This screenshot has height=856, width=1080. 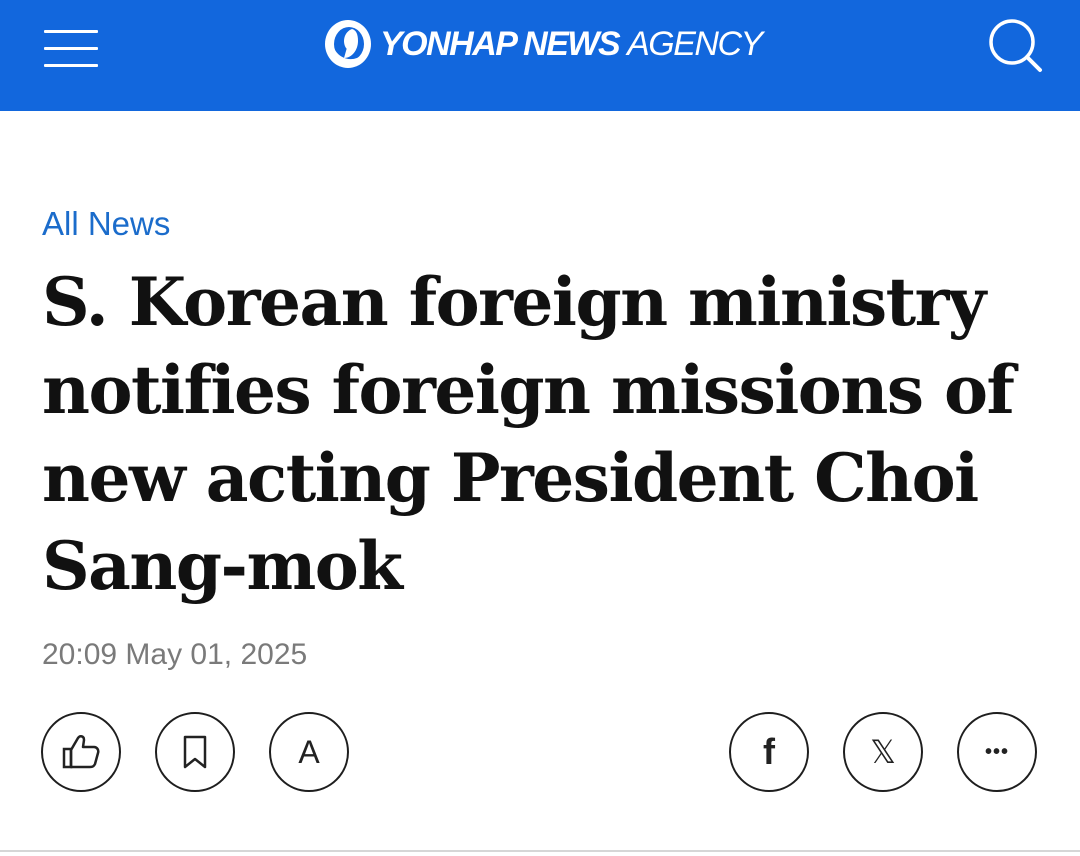 I want to click on more-options-button: •••, so click(x=997, y=752).